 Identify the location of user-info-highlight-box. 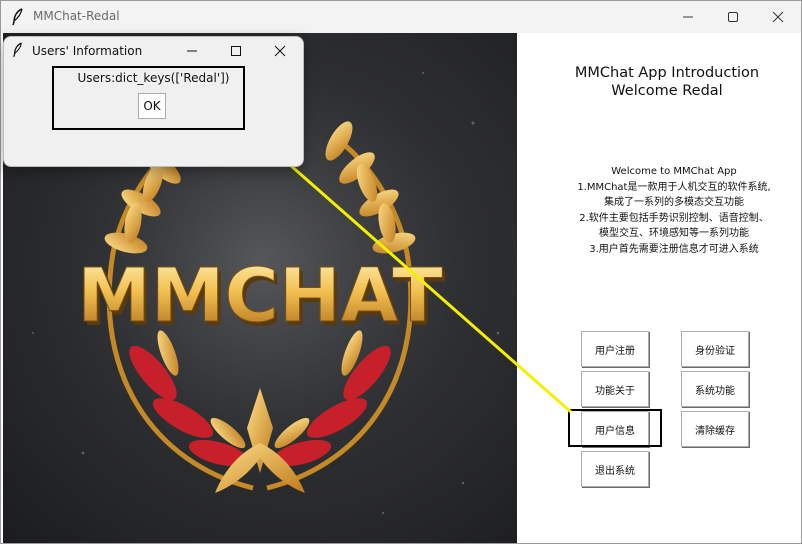
(615, 428).